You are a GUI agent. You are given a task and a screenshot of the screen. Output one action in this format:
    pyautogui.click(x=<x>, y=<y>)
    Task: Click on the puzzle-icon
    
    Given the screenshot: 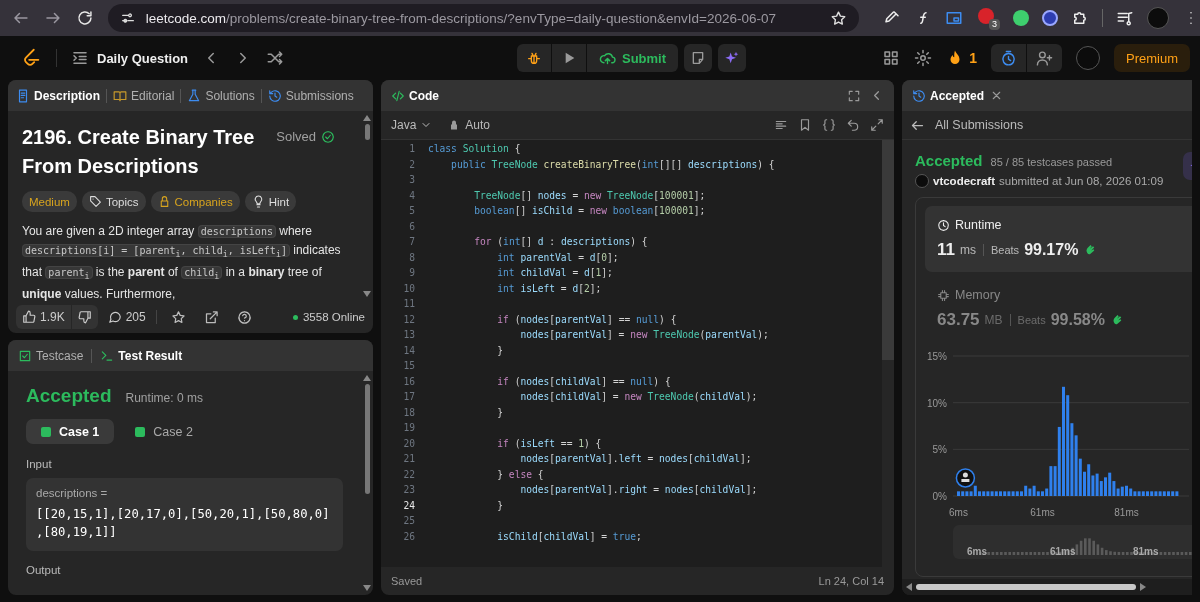 What is the action you would take?
    pyautogui.click(x=1080, y=18)
    